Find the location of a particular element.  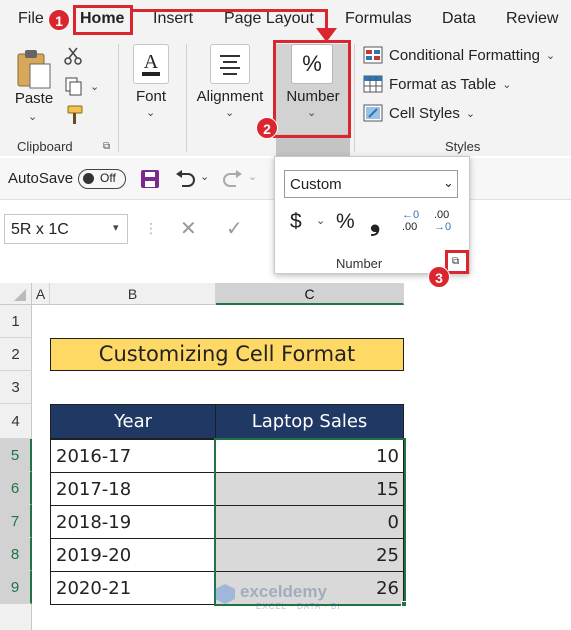

watermark-name: exceldemy is located at coordinates (283, 591).